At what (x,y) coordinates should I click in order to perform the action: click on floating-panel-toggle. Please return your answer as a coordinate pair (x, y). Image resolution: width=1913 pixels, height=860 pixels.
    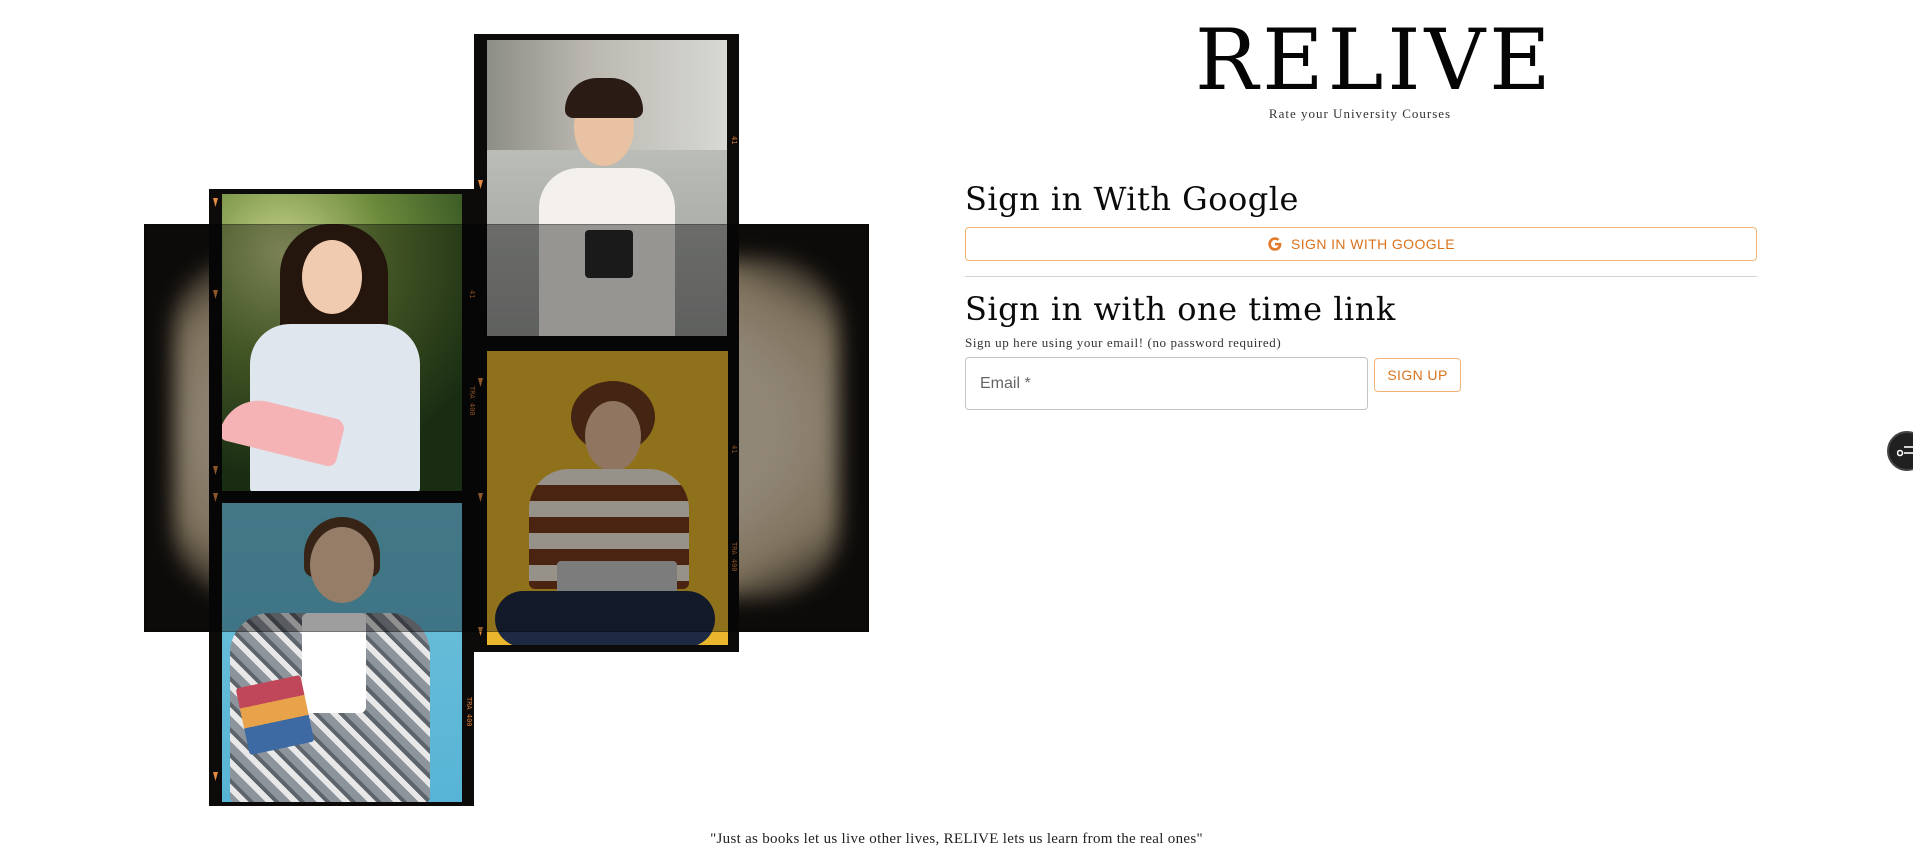
    Looking at the image, I should click on (1900, 451).